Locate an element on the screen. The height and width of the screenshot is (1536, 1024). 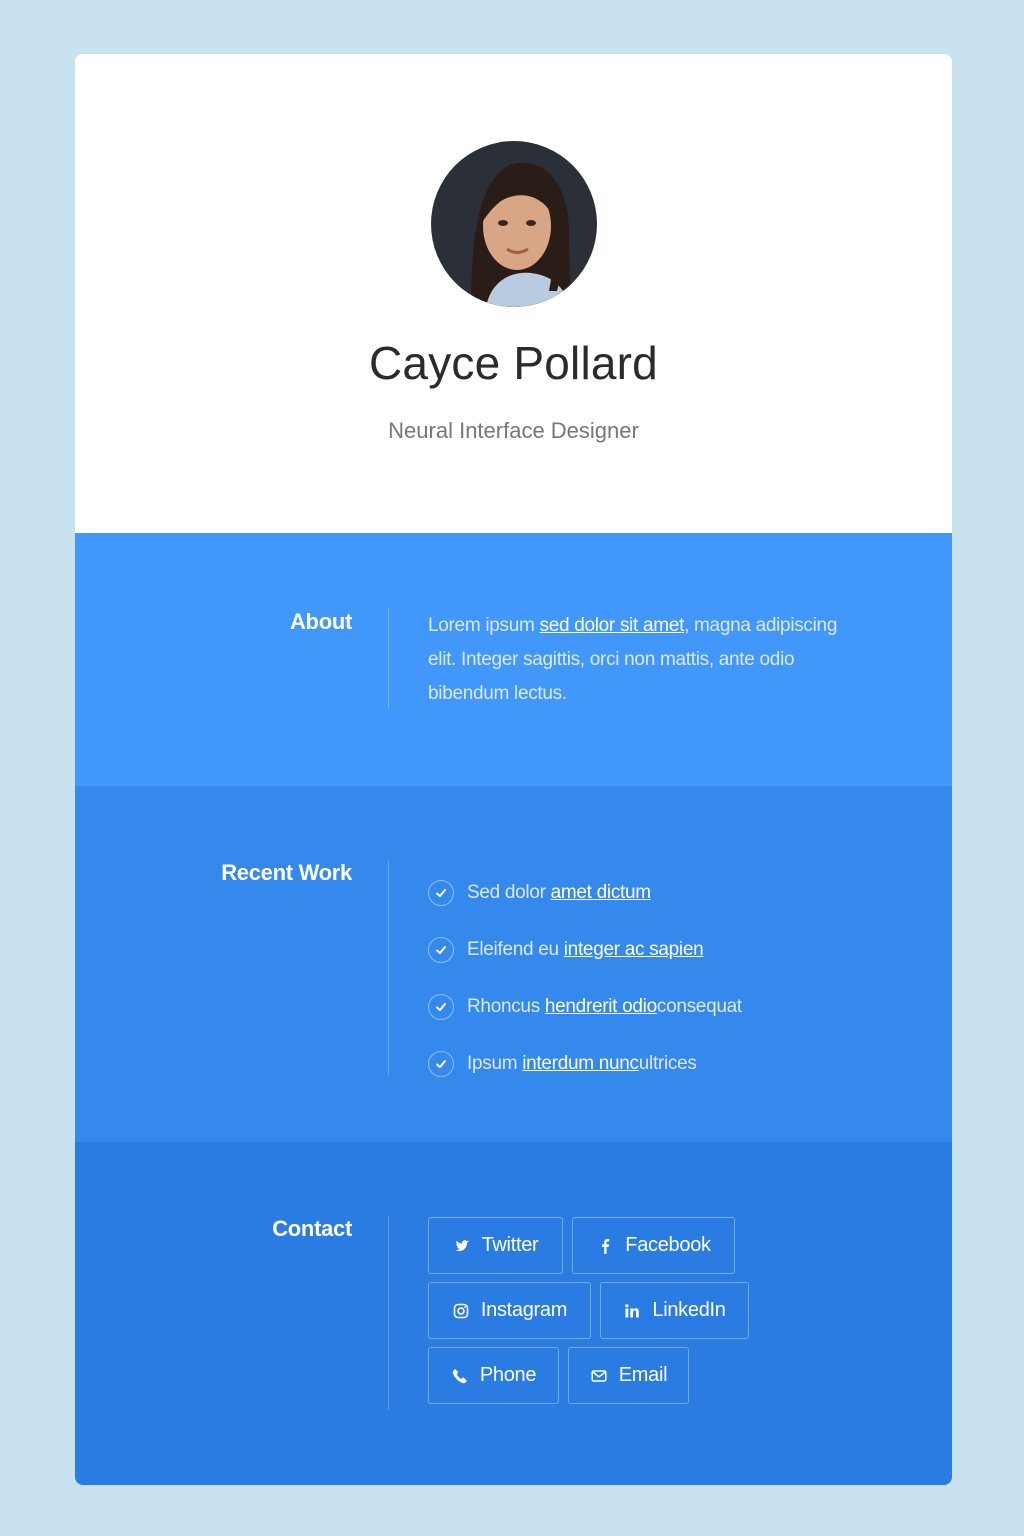
work-item: Sed dolor amet dictum is located at coordinates (585, 892).